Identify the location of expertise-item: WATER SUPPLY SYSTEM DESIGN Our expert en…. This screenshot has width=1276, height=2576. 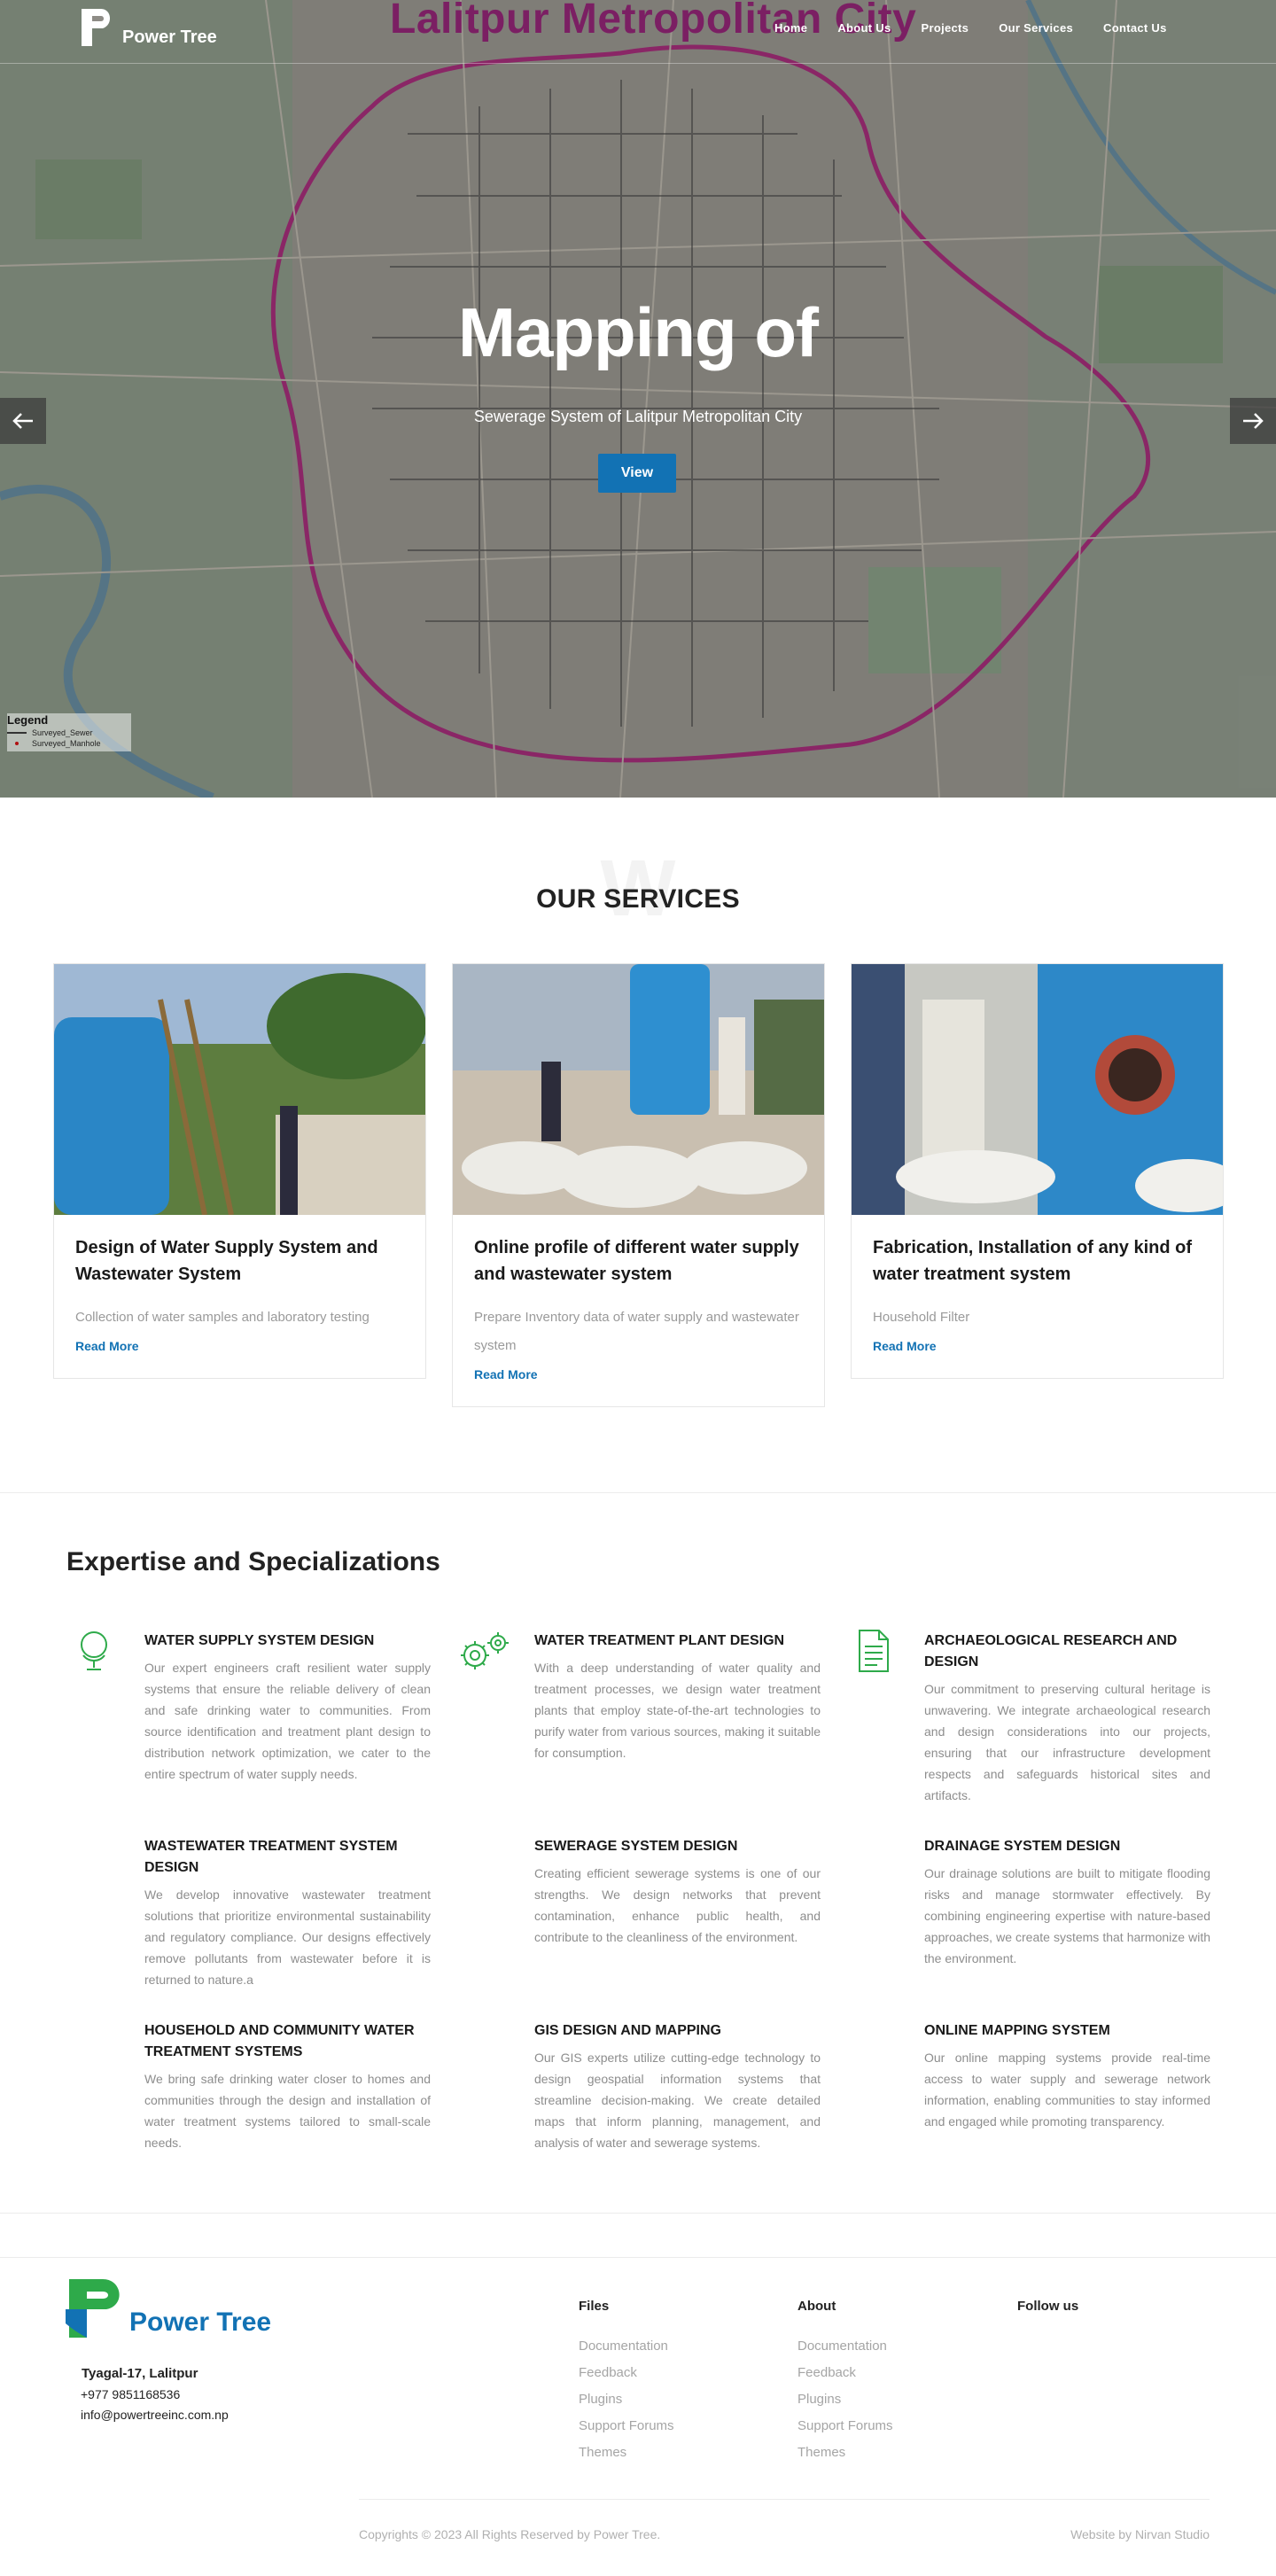
(287, 1708).